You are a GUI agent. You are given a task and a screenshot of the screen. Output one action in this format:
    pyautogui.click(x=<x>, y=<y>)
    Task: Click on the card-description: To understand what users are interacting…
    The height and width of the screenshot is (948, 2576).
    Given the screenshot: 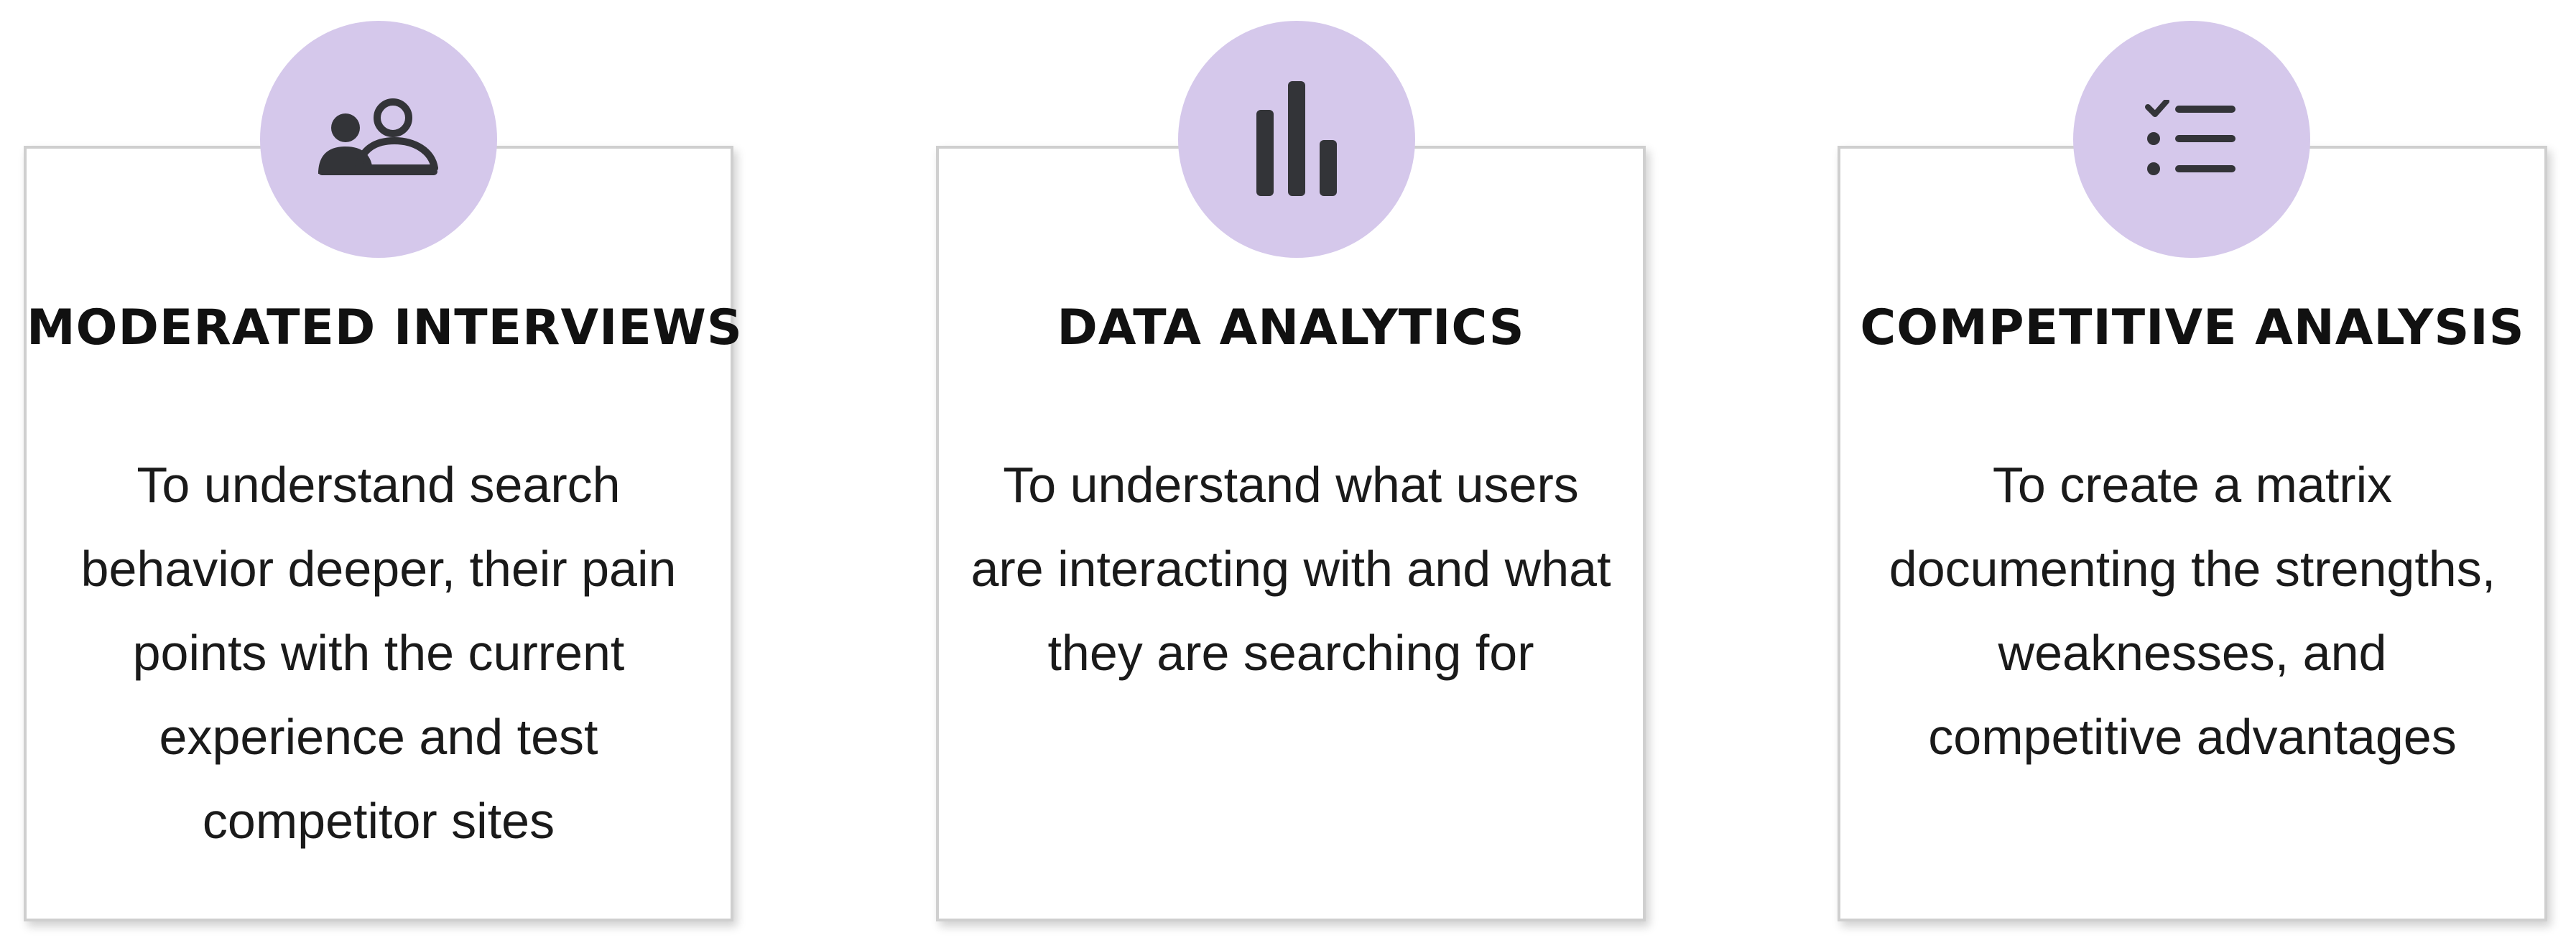 What is the action you would take?
    pyautogui.click(x=1290, y=569)
    